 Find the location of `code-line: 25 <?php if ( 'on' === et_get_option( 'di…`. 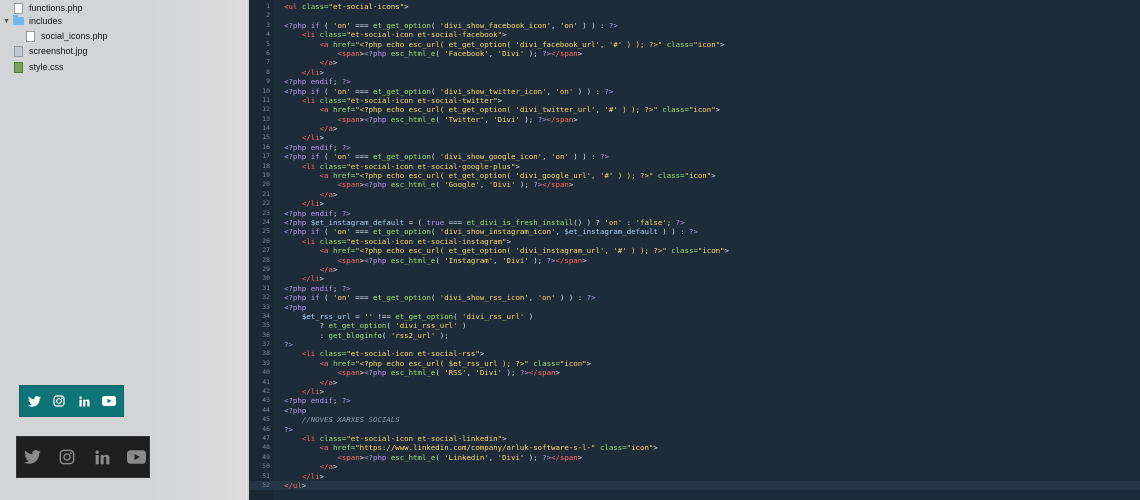

code-line: 25 <?php if ( 'on' === et_get_option( 'di… is located at coordinates (694, 231).